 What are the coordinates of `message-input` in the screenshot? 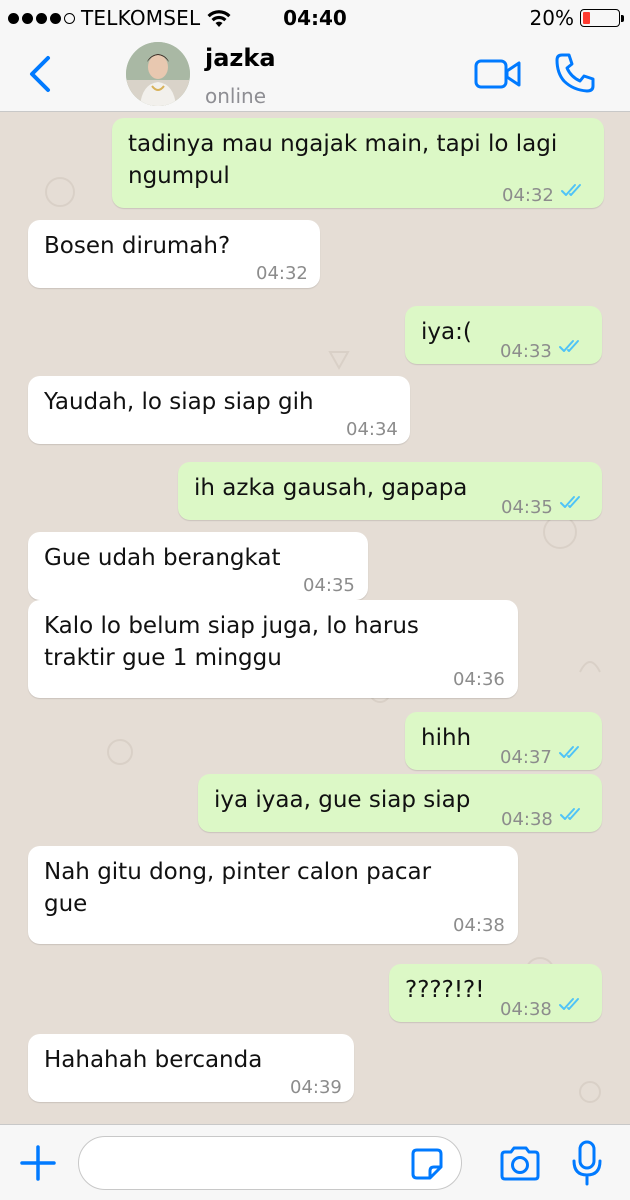 It's located at (270, 1163).